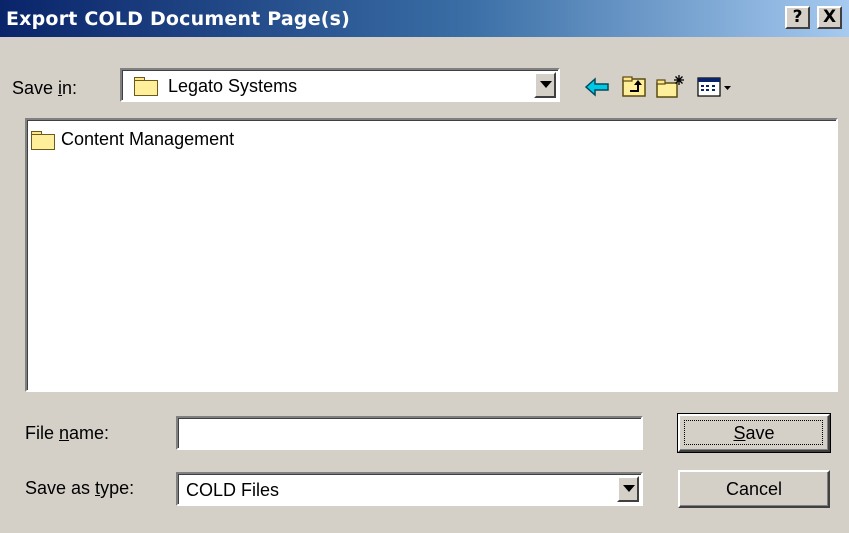  I want to click on window-title: Export COLD Document Page(s), so click(178, 19).